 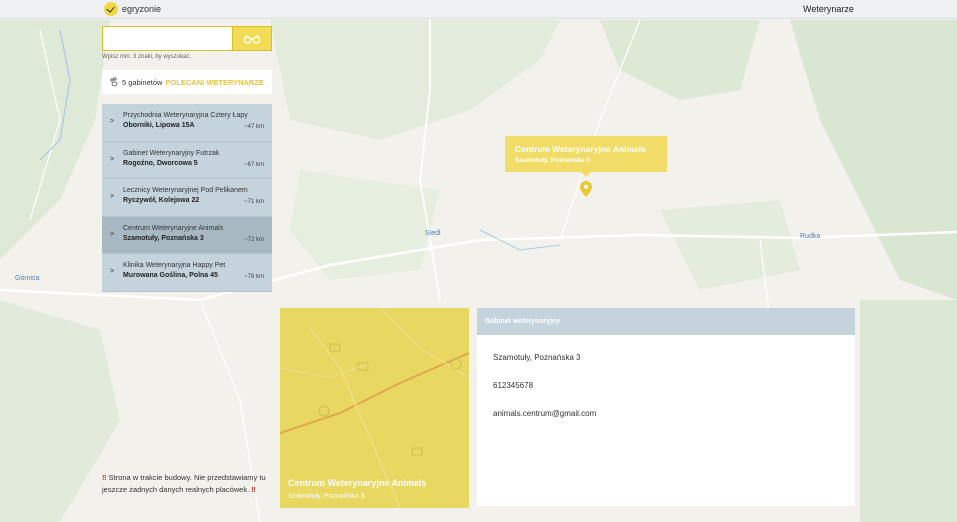 What do you see at coordinates (161, 200) in the screenshot?
I see `clinic-address: Ryczywół, Kolejowa 22` at bounding box center [161, 200].